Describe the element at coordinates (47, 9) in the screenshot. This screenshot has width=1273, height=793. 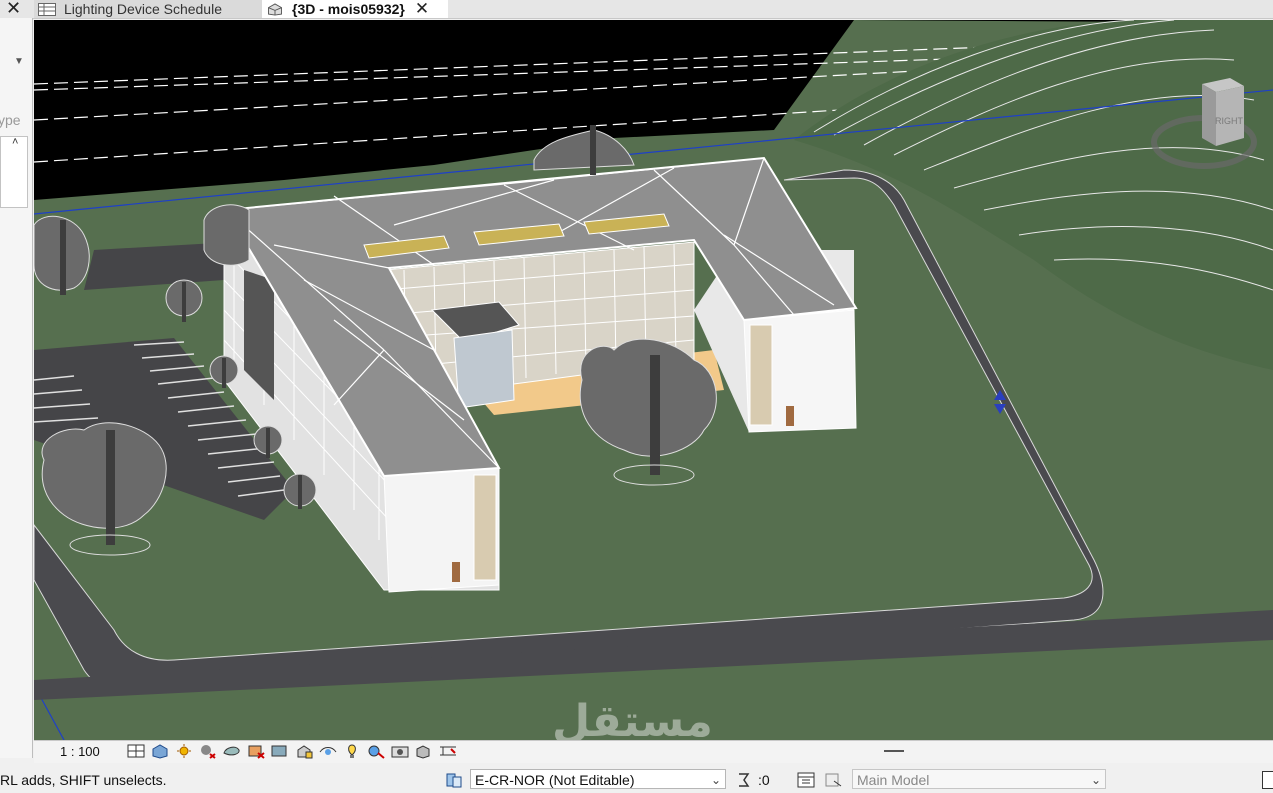
I see `schedule-icon` at that location.